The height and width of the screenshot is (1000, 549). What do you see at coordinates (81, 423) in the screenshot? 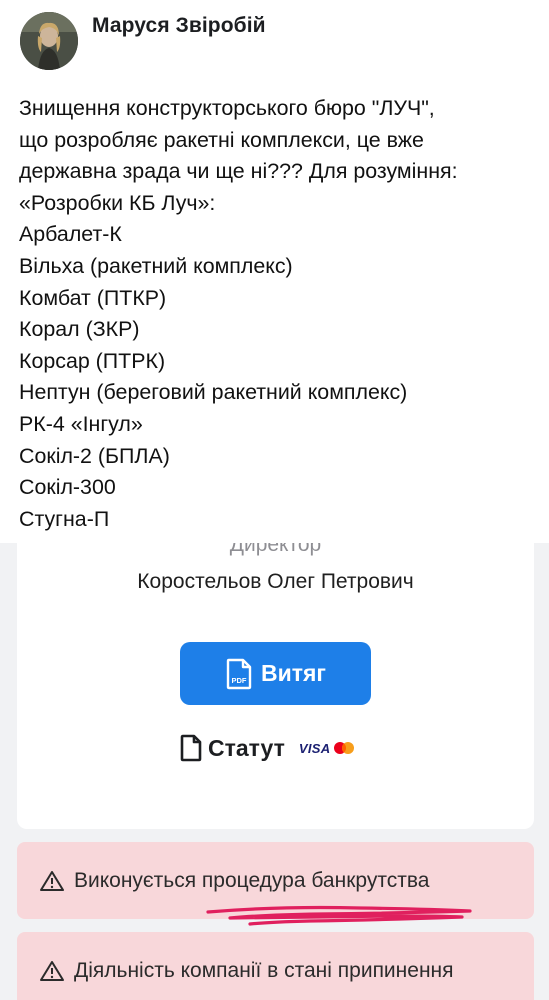
I see `post-line: РК-4 «Інгул»` at bounding box center [81, 423].